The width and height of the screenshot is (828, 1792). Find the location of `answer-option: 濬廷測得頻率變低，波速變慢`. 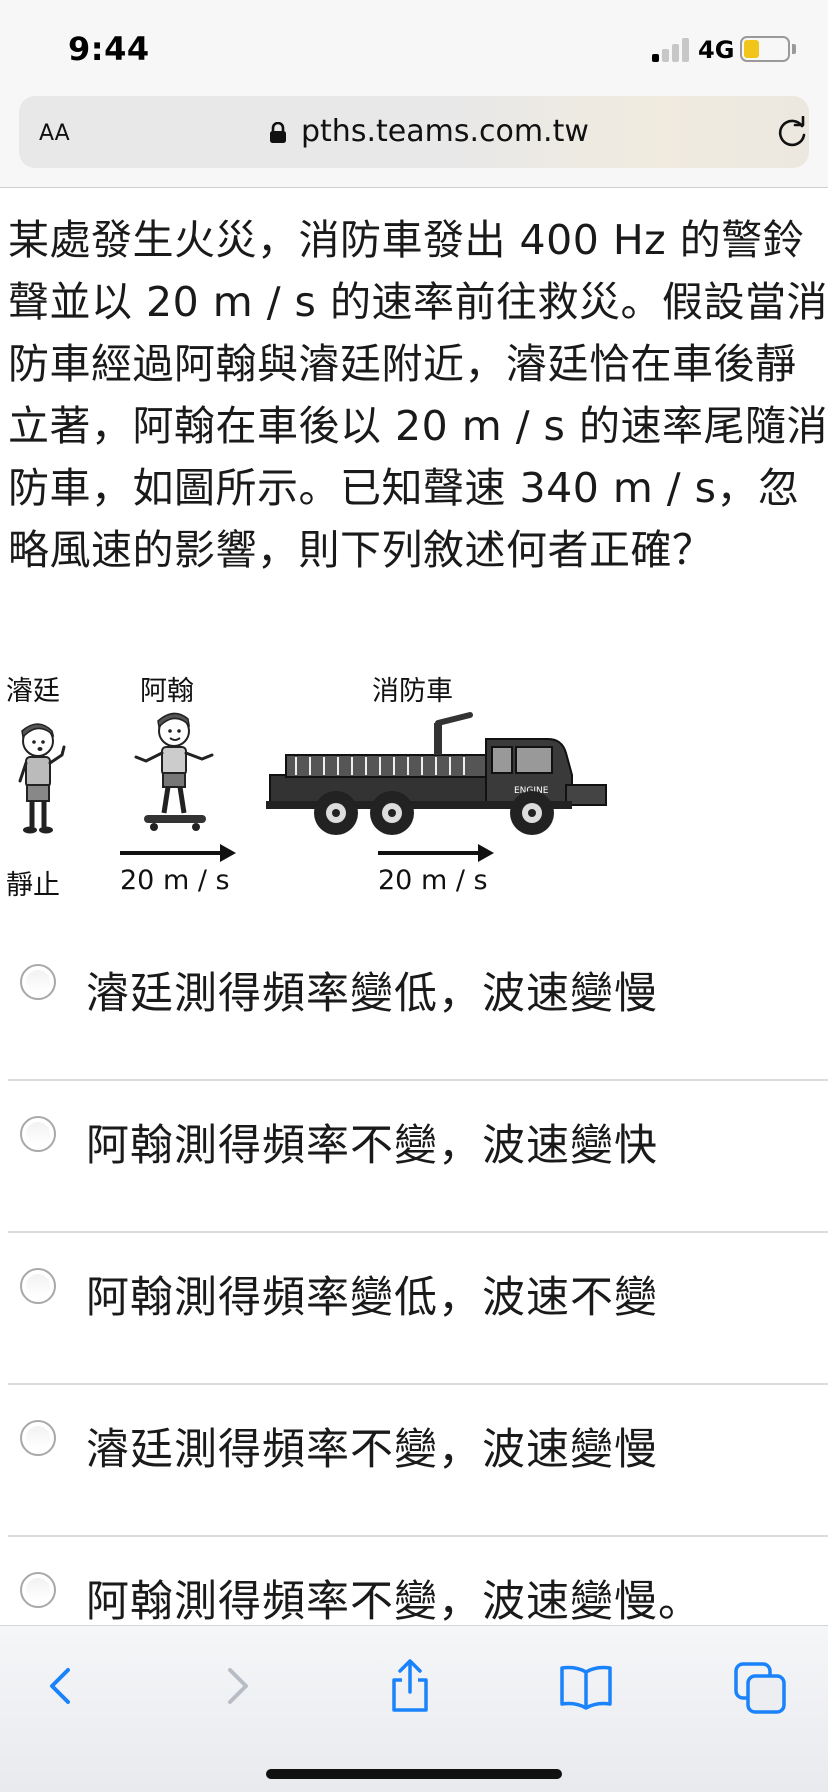

answer-option: 濬廷測得頻率變低，波速變慢 is located at coordinates (418, 1005).